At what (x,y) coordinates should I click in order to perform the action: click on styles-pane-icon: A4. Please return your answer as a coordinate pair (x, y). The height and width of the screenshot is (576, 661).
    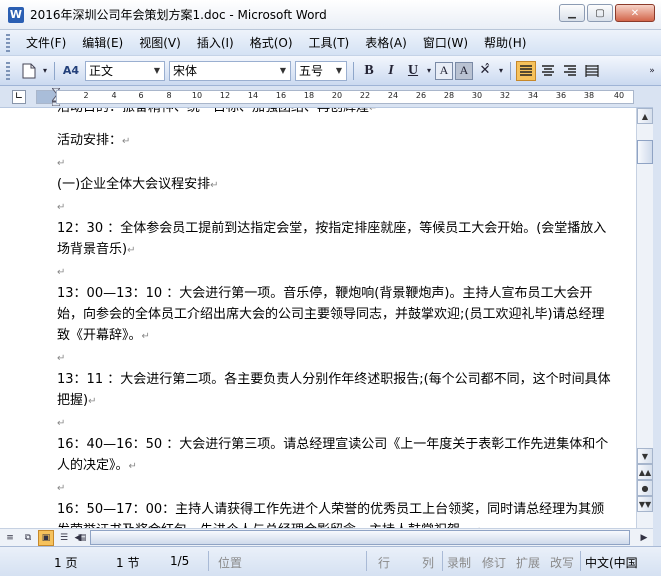
    Looking at the image, I should click on (71, 71).